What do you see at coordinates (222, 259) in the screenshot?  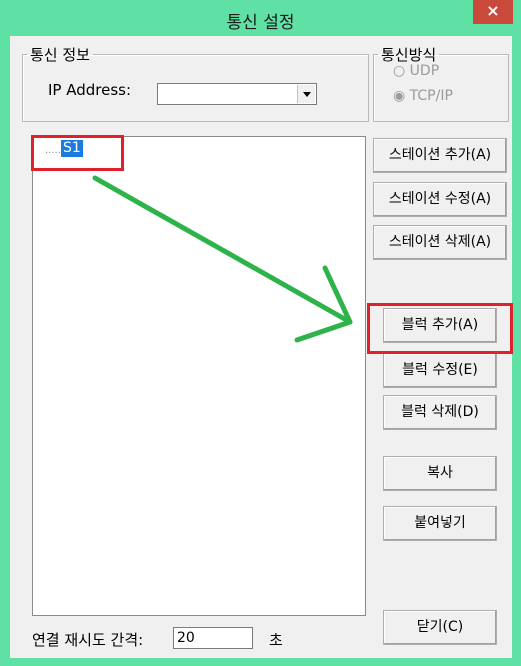 I see `arrow-annotation-icon` at bounding box center [222, 259].